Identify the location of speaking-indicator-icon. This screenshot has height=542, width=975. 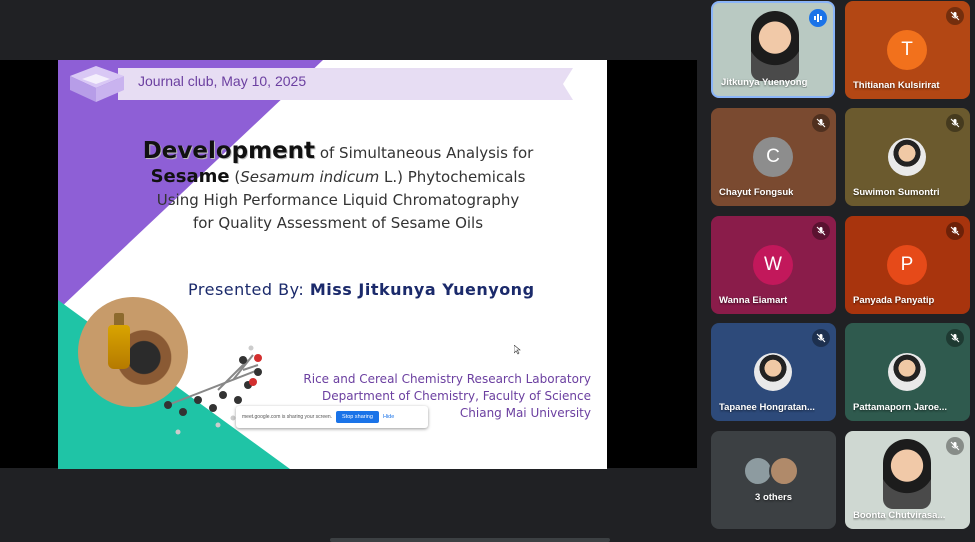
(818, 18).